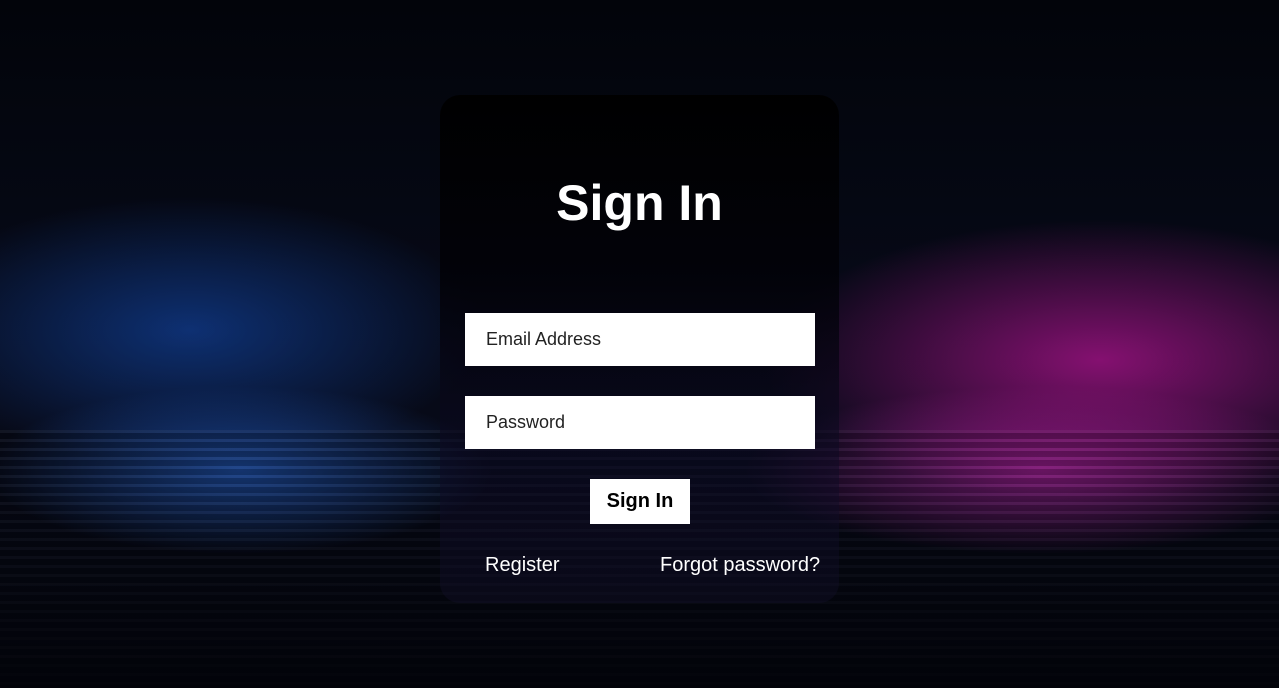  Describe the element at coordinates (639, 203) in the screenshot. I see `page-title: Sign In` at that location.